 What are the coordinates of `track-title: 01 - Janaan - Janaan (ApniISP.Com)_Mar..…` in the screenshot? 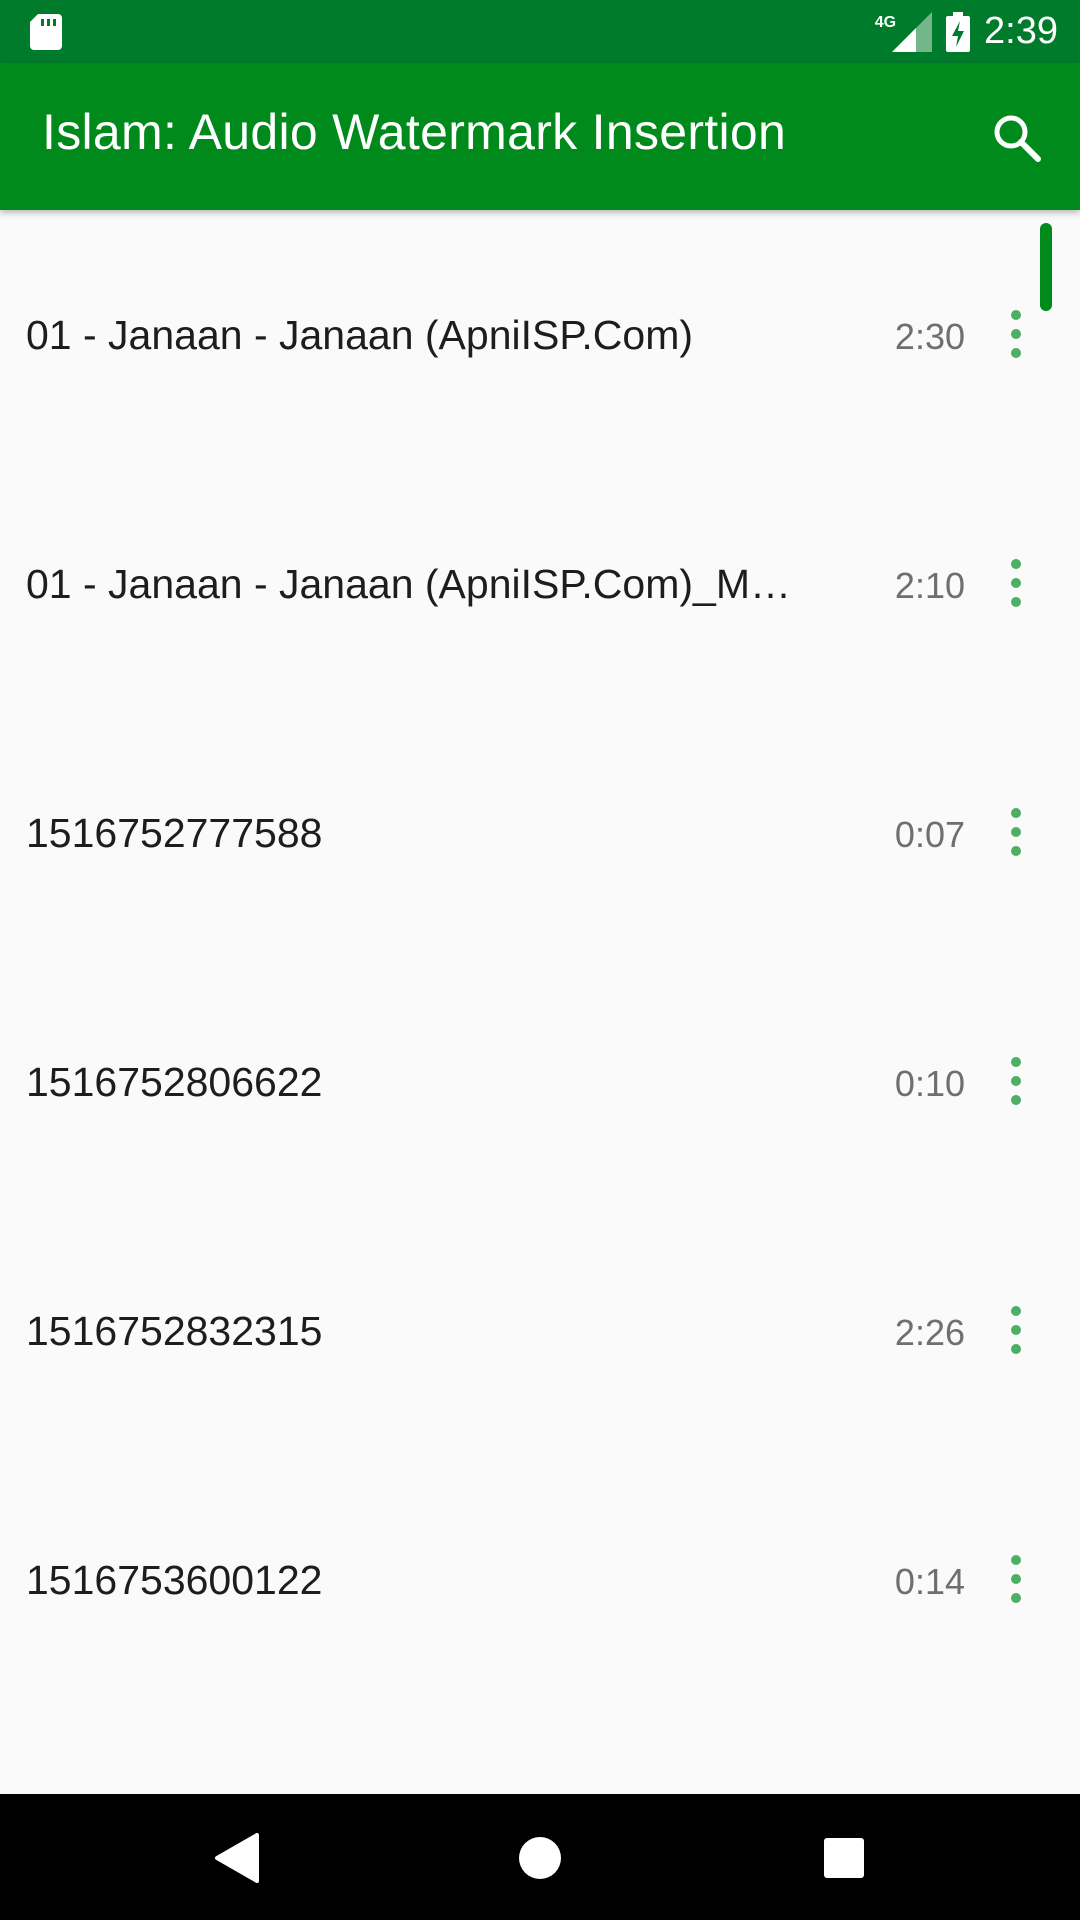 It's located at (411, 584).